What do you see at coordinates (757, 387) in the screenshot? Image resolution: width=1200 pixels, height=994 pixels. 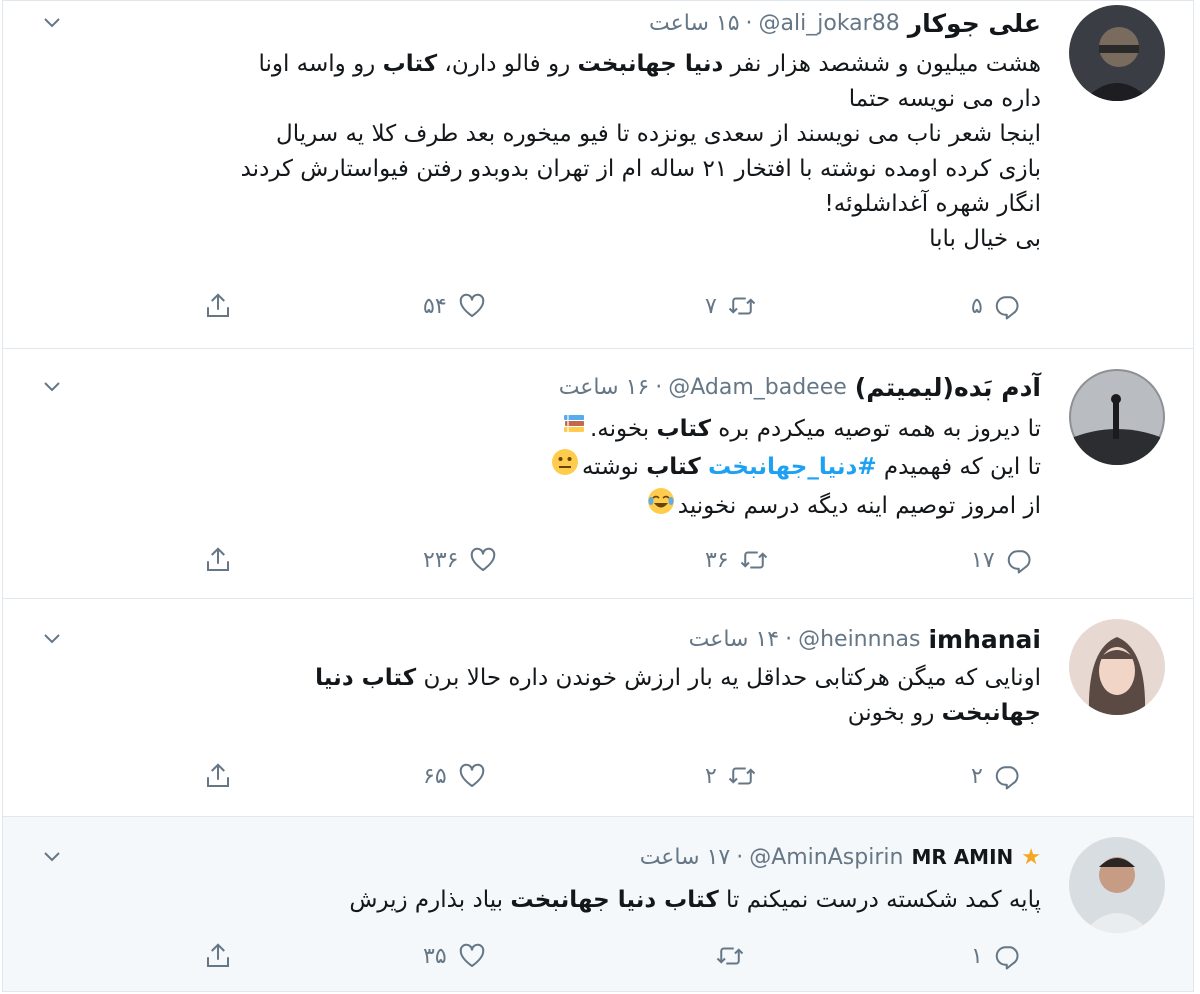 I see `username: @Adam_badeee` at bounding box center [757, 387].